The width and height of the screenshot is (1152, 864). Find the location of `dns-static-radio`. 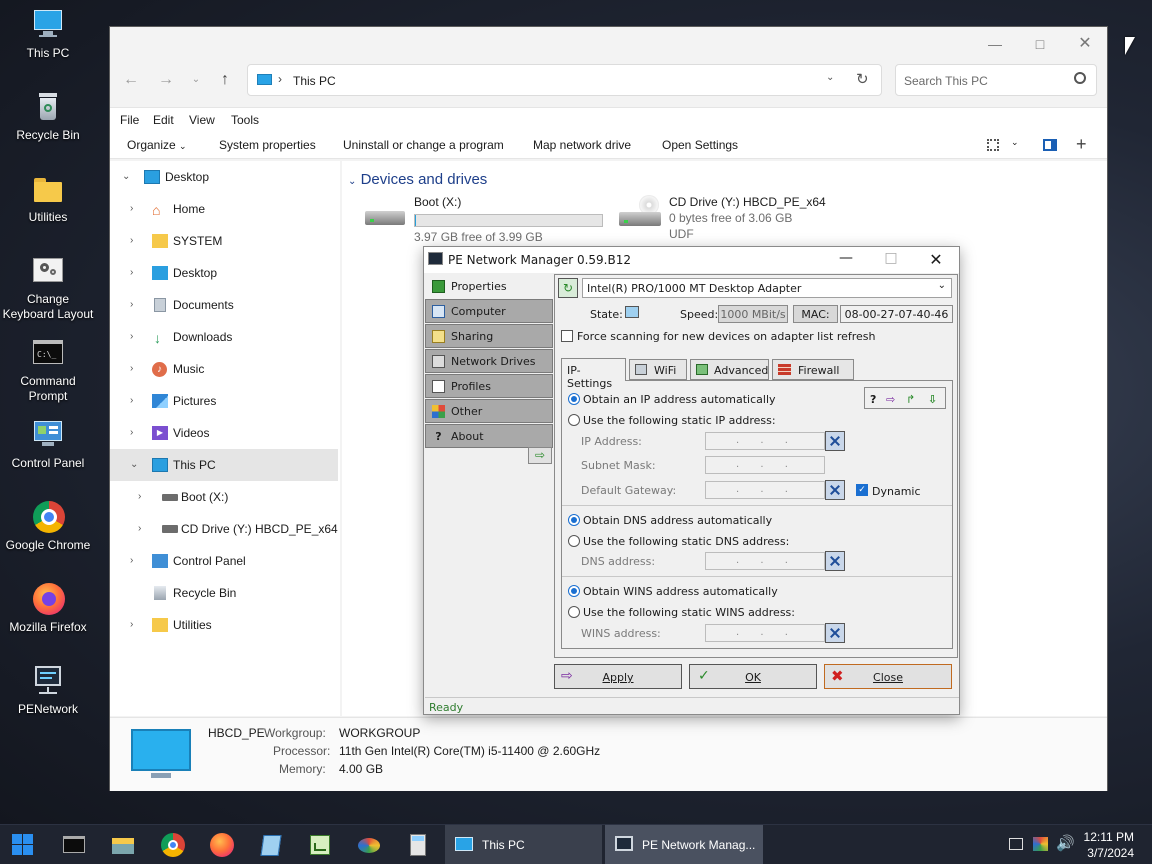

dns-static-radio is located at coordinates (574, 541).